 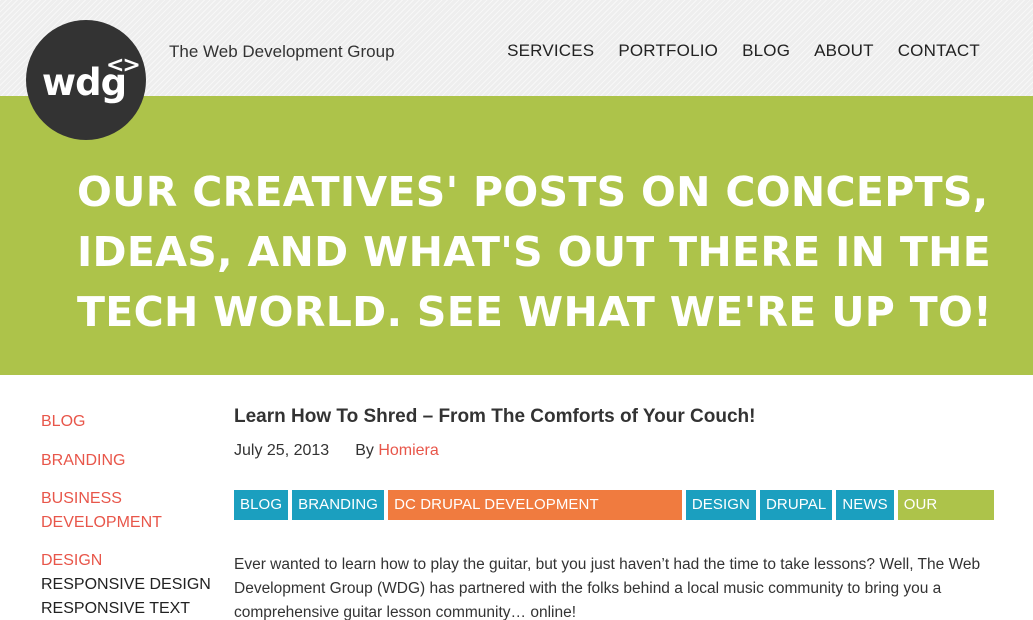 What do you see at coordinates (131, 561) in the screenshot?
I see `sidebar-item-design: DESIGN` at bounding box center [131, 561].